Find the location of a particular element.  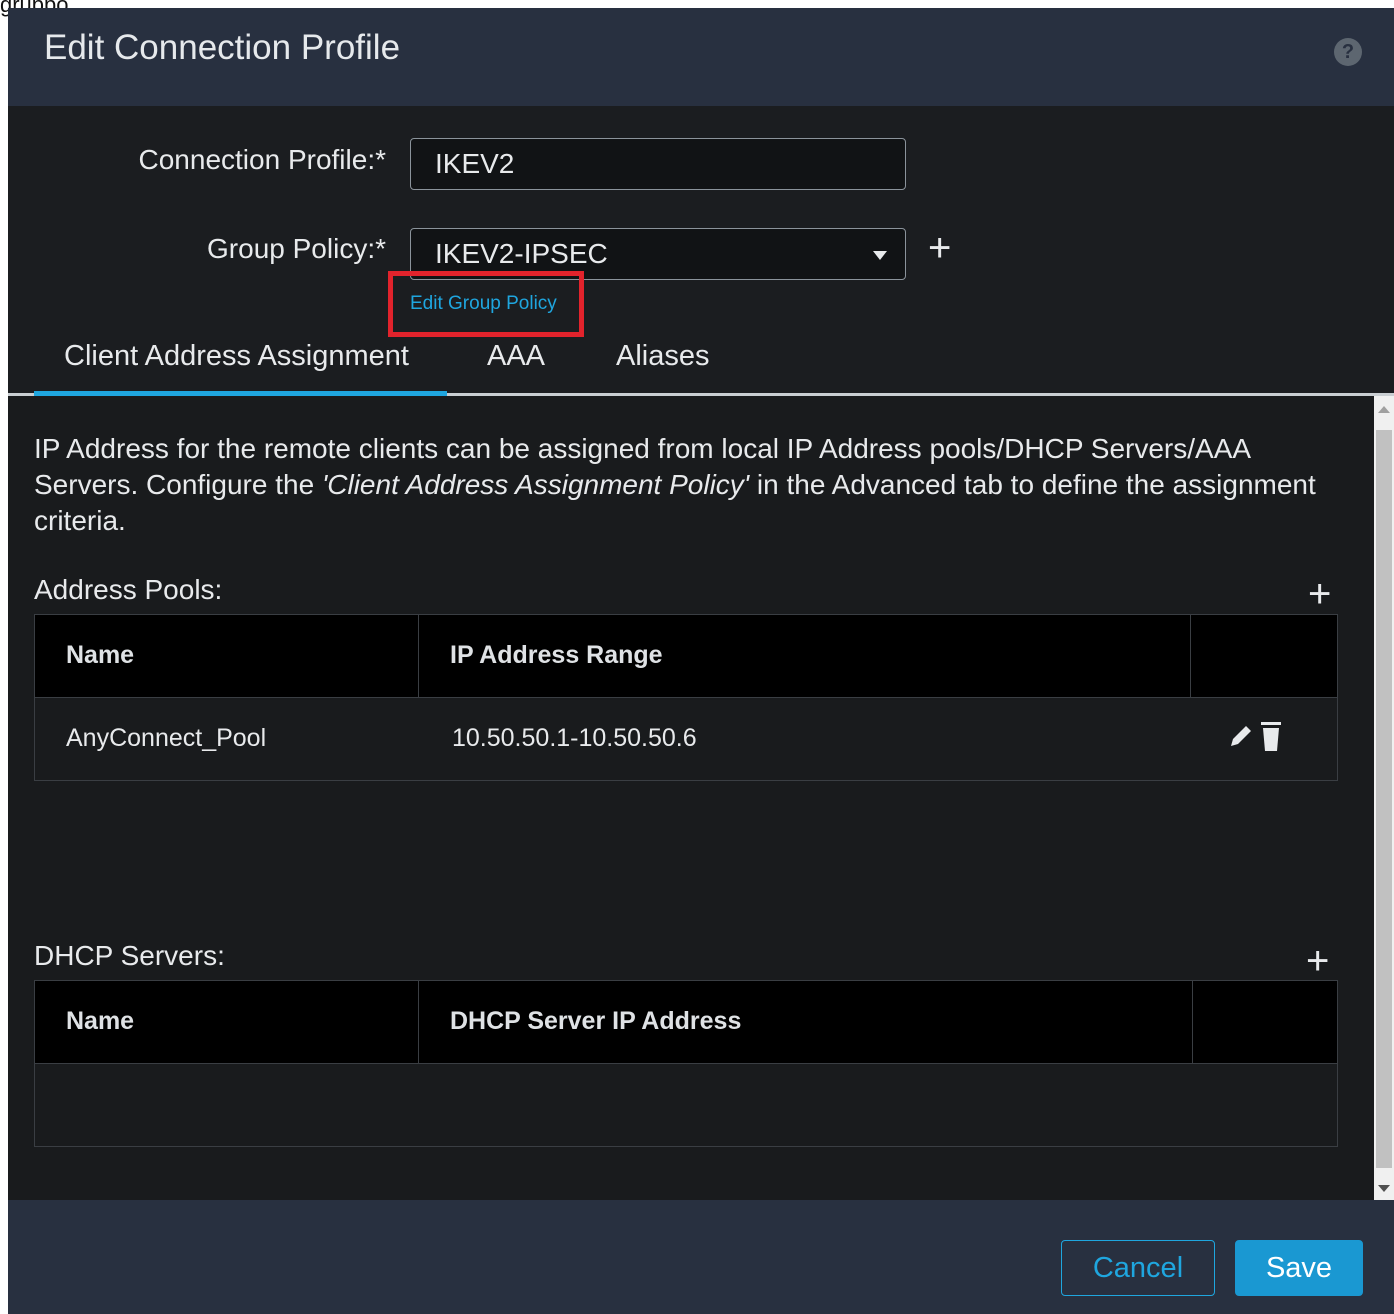

dialog-footer: Cancel Save is located at coordinates (701, 1257).